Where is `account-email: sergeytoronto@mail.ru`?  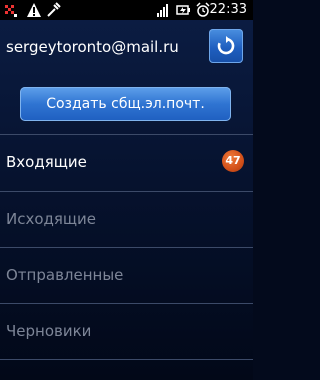
account-email: sergeytoronto@mail.ru is located at coordinates (92, 47).